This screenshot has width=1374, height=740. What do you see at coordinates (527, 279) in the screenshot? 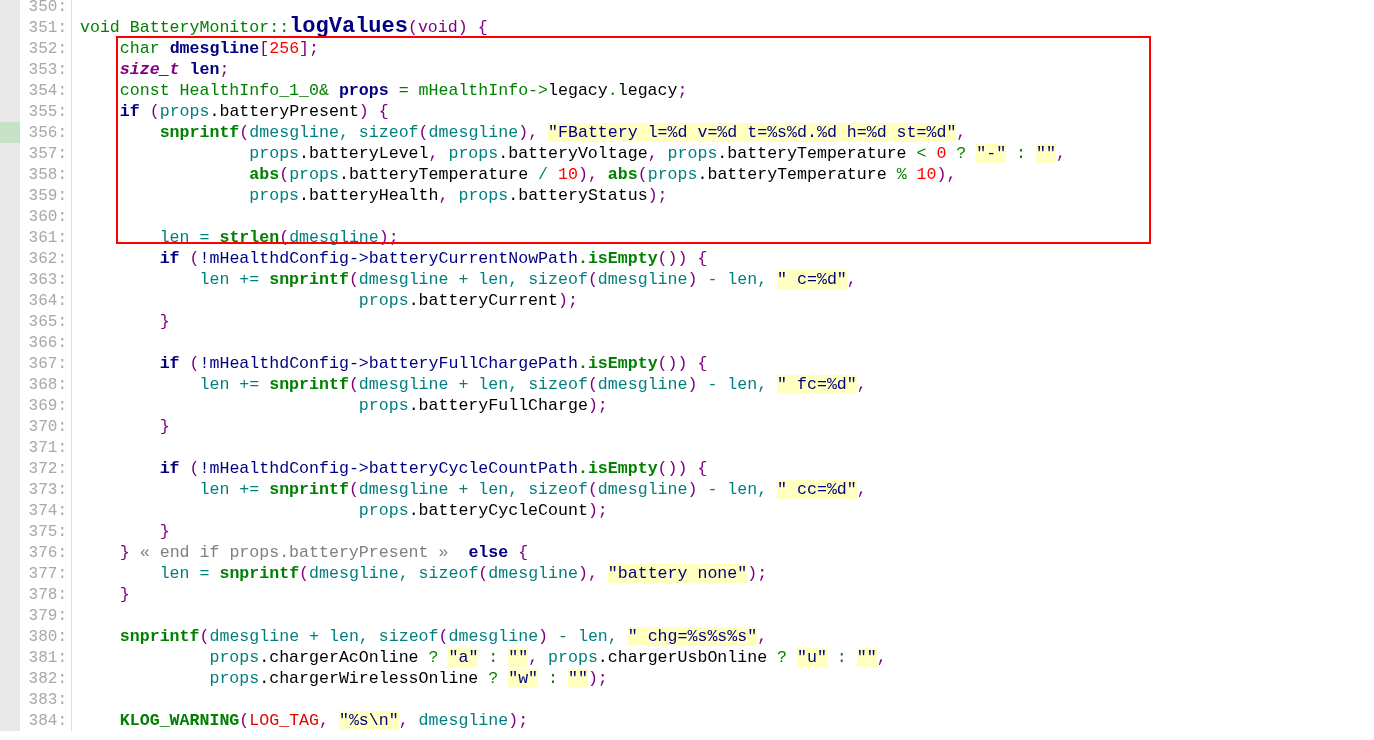
I see `code-line: len += snprintf(dmesgline + len, sizeof(dmesgline) - len, " c=%d",` at bounding box center [527, 279].